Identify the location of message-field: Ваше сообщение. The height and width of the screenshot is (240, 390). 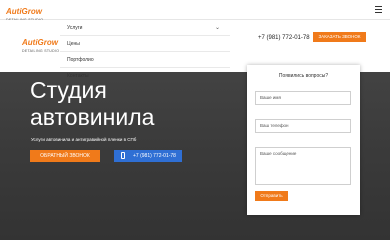
(303, 166).